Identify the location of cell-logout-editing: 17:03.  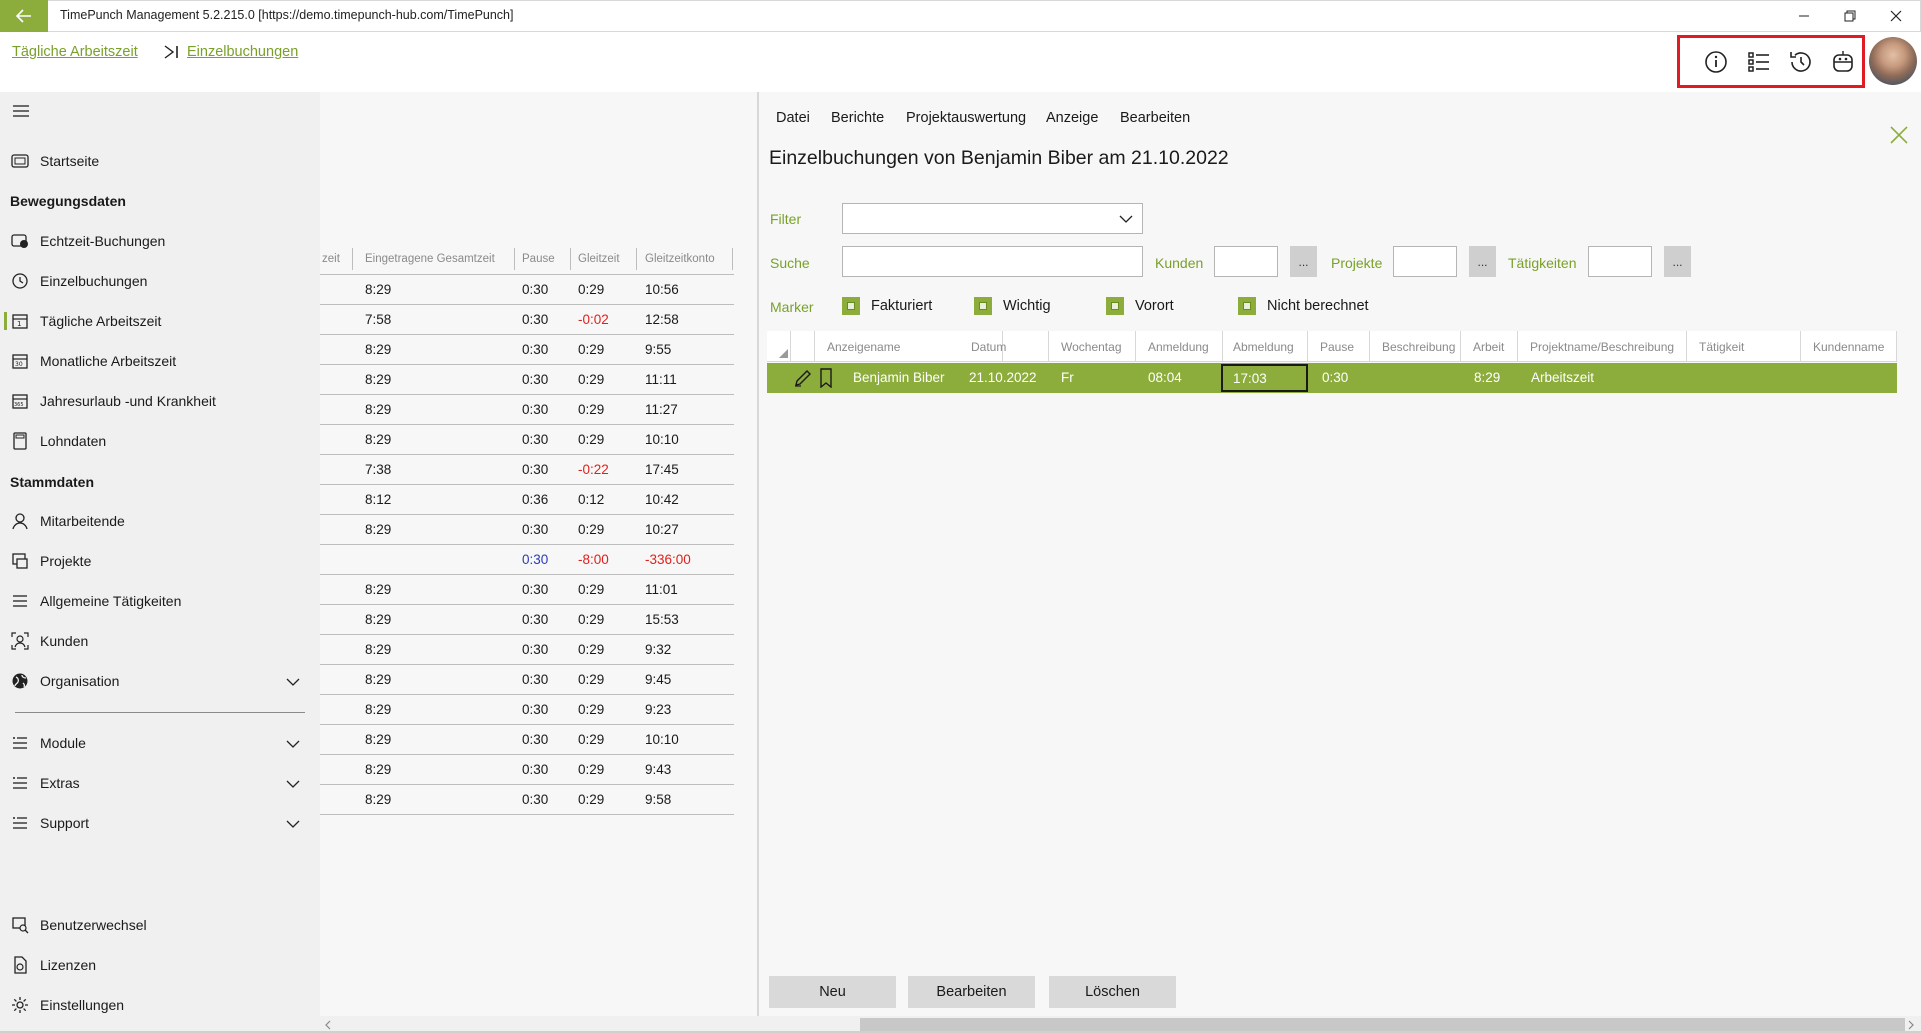
(1264, 378).